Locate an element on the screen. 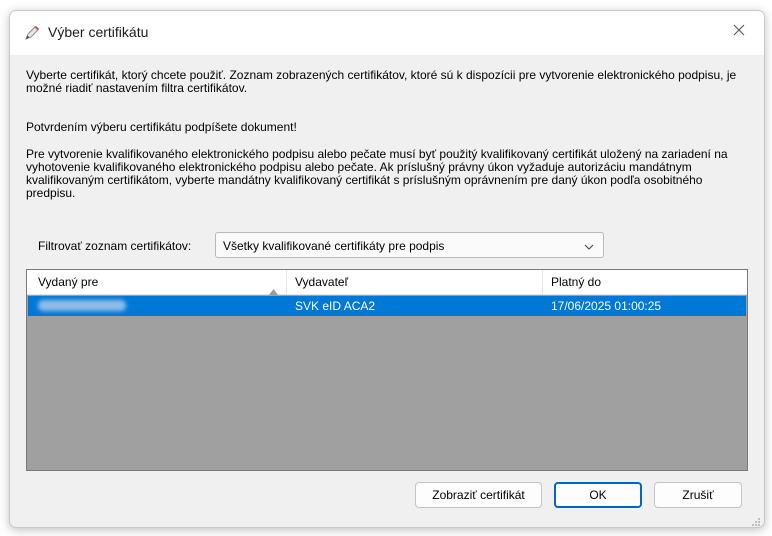  close-icon is located at coordinates (739, 32).